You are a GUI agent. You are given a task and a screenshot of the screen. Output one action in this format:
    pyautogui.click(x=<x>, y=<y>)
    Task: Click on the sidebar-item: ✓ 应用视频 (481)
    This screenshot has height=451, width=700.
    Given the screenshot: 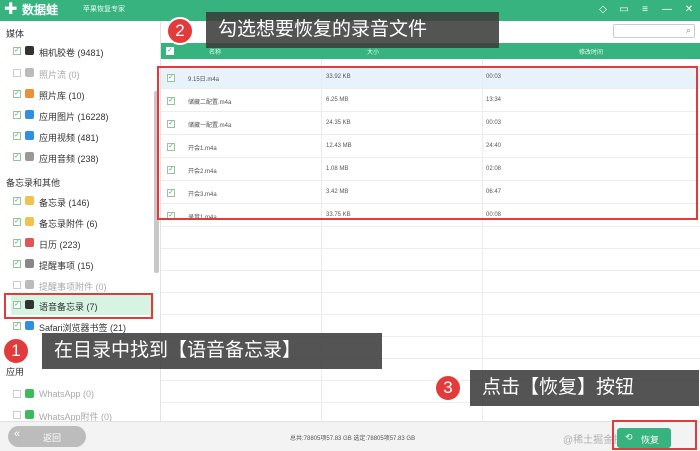 What is the action you would take?
    pyautogui.click(x=82, y=136)
    